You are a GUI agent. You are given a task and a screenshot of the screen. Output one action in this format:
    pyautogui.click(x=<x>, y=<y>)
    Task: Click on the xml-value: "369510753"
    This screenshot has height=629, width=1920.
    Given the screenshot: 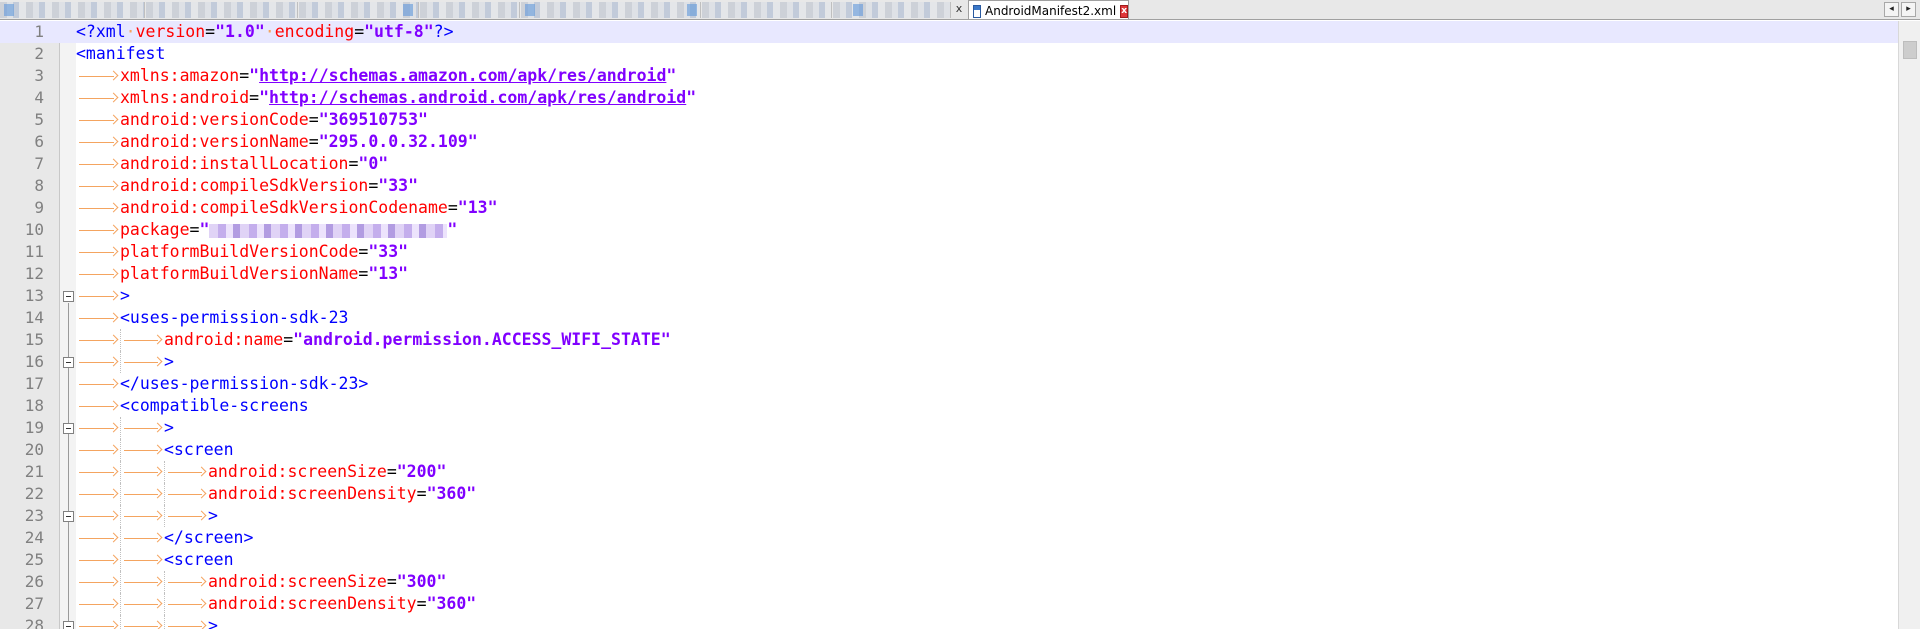 What is the action you would take?
    pyautogui.click(x=373, y=119)
    